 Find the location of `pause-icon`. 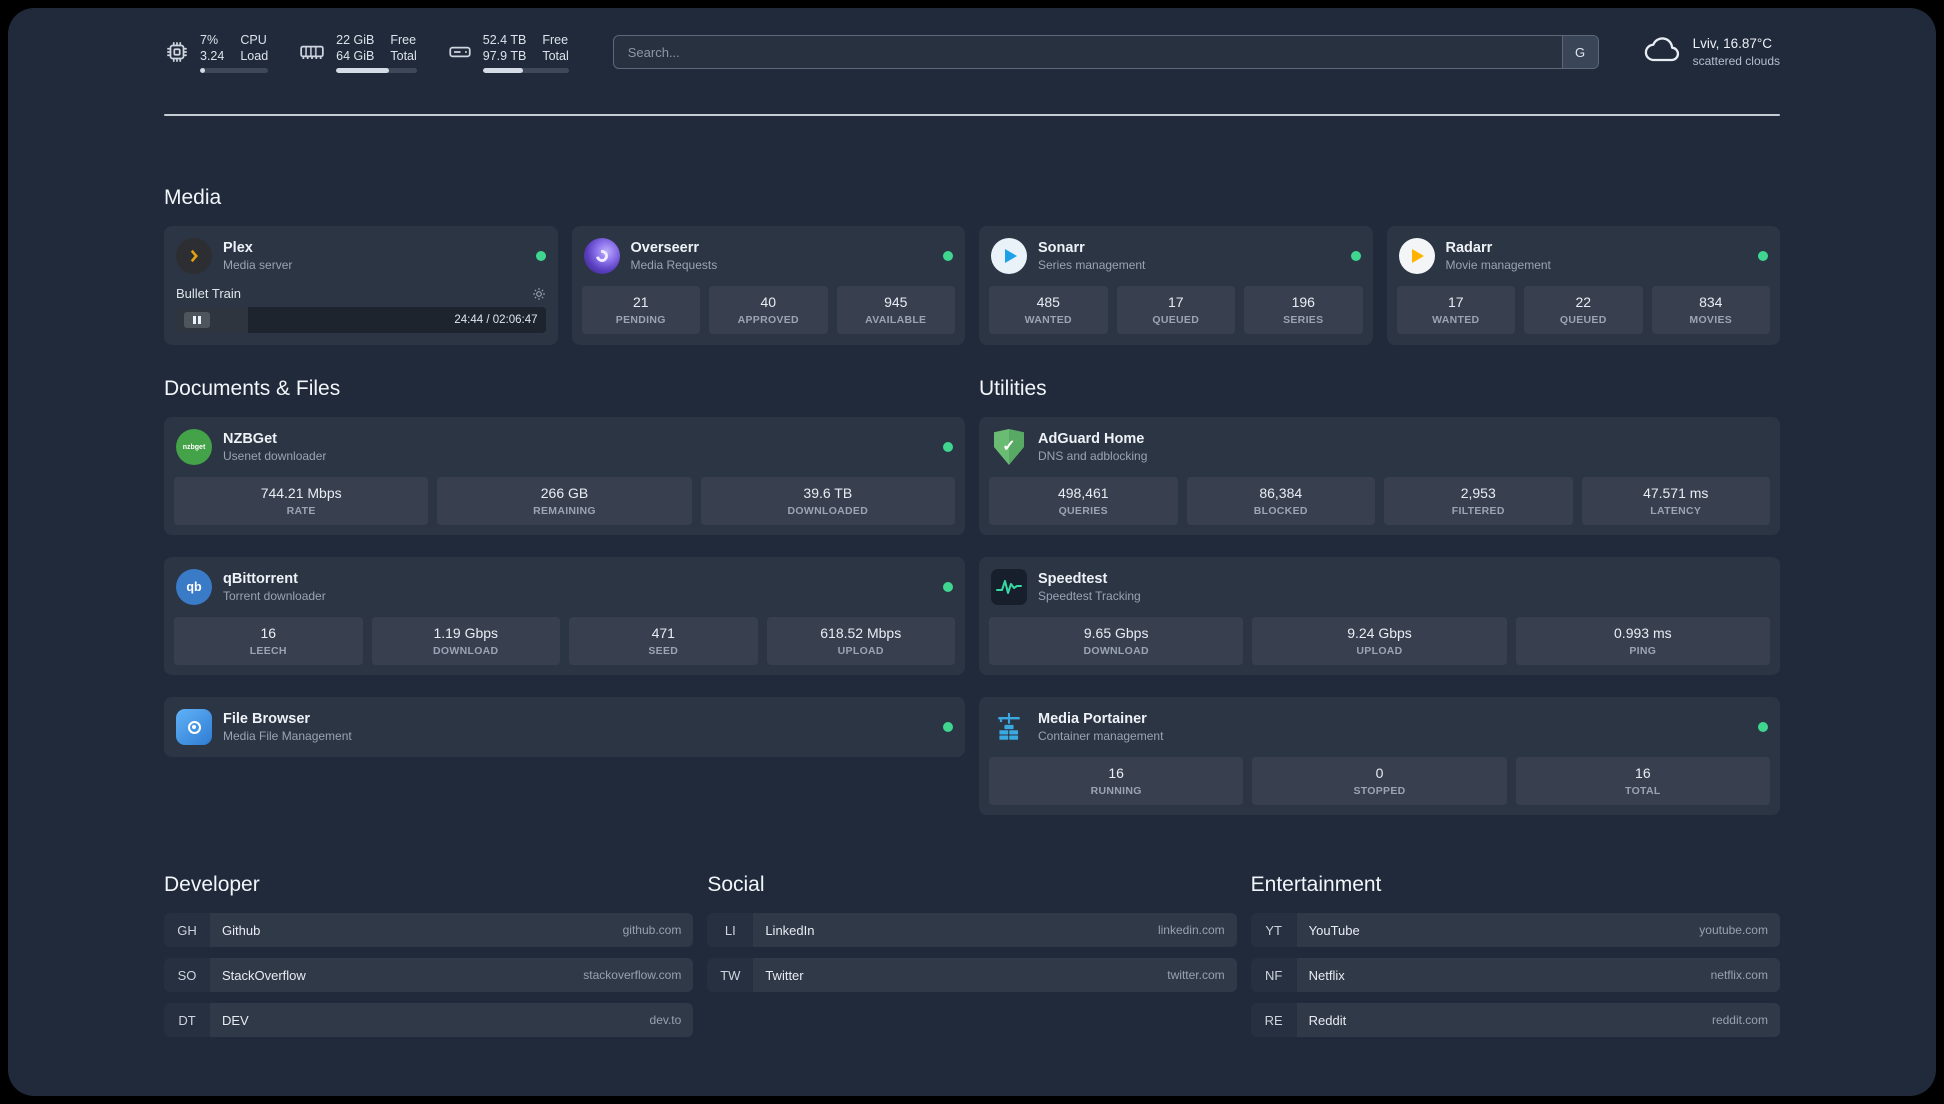

pause-icon is located at coordinates (197, 320).